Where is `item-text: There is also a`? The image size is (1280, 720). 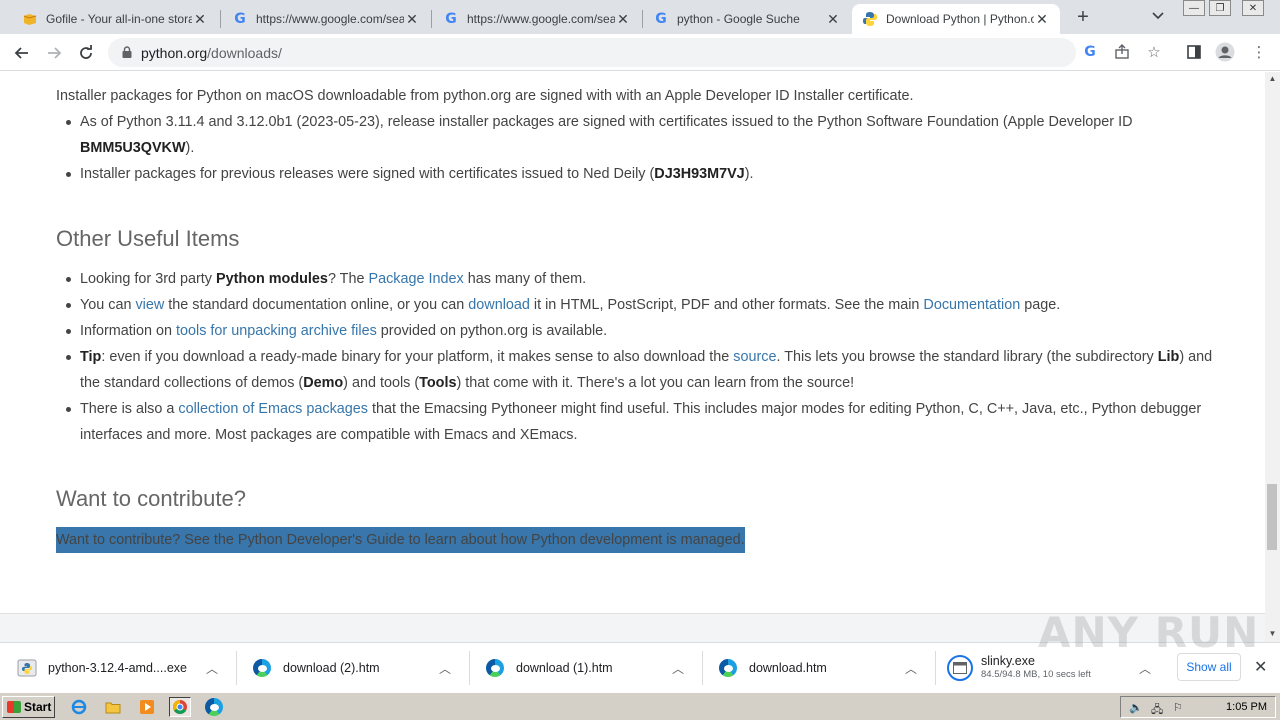
item-text: There is also a is located at coordinates (129, 409).